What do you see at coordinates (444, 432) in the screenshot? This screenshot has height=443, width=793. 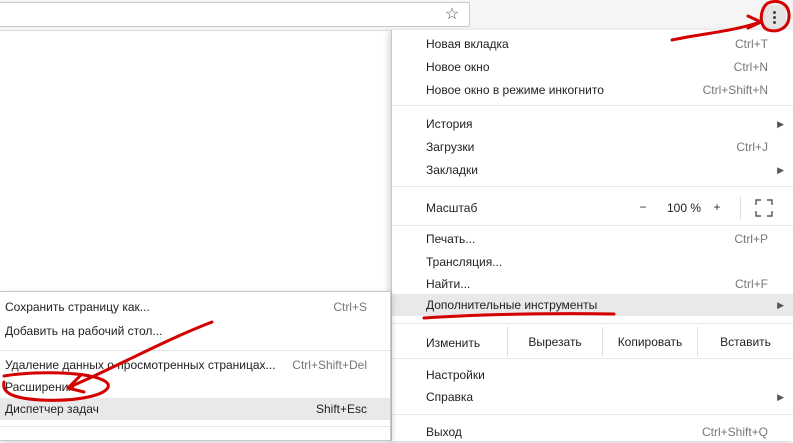 I see `menu-item-label: Выход` at bounding box center [444, 432].